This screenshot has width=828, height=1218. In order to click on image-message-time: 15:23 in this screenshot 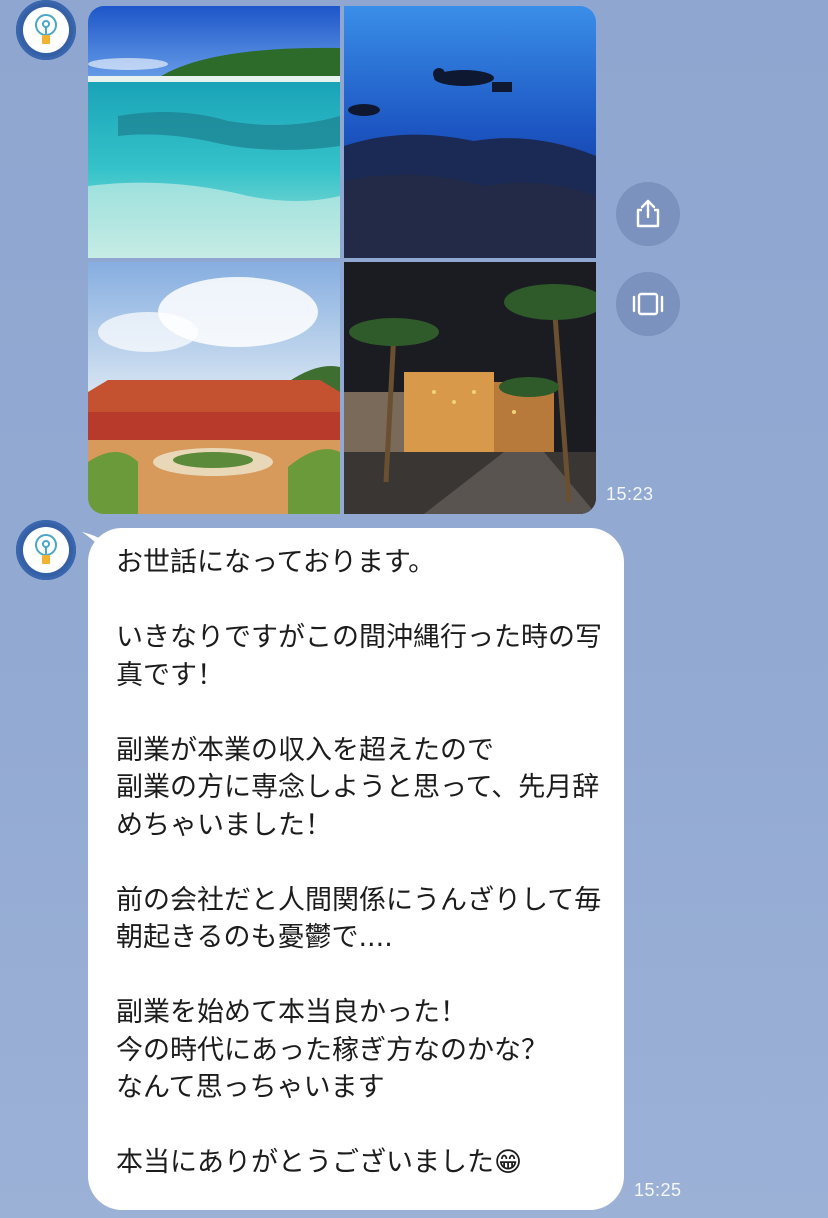, I will do `click(630, 494)`.